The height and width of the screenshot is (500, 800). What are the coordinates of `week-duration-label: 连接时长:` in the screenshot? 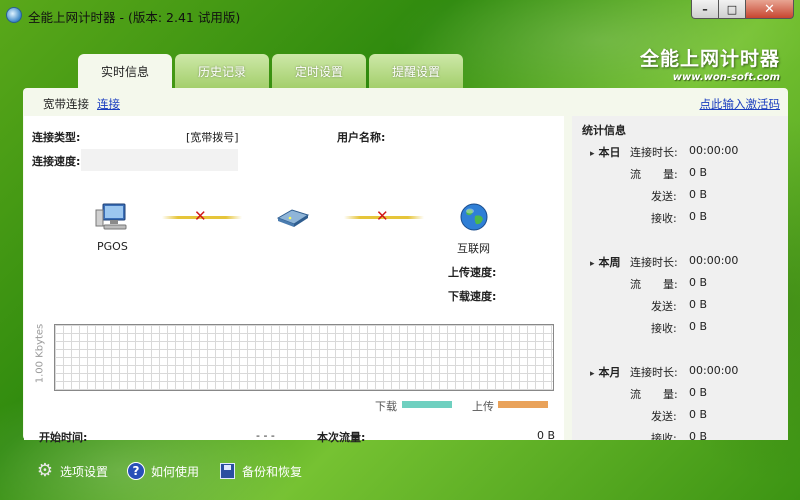 It's located at (654, 262).